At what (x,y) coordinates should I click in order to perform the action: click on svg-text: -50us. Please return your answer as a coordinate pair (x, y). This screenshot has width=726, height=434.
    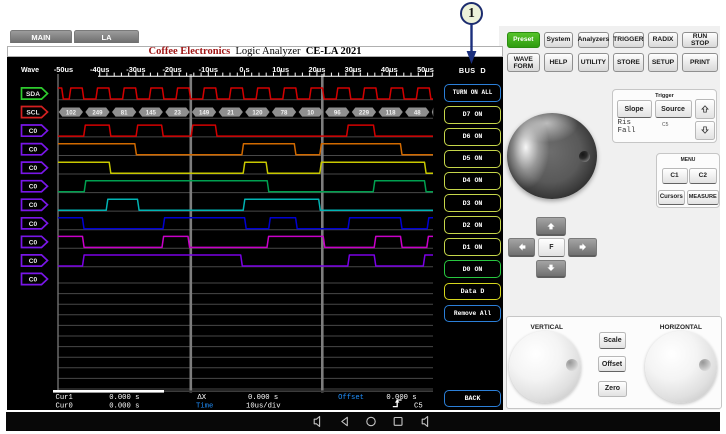
    Looking at the image, I should click on (63, 69).